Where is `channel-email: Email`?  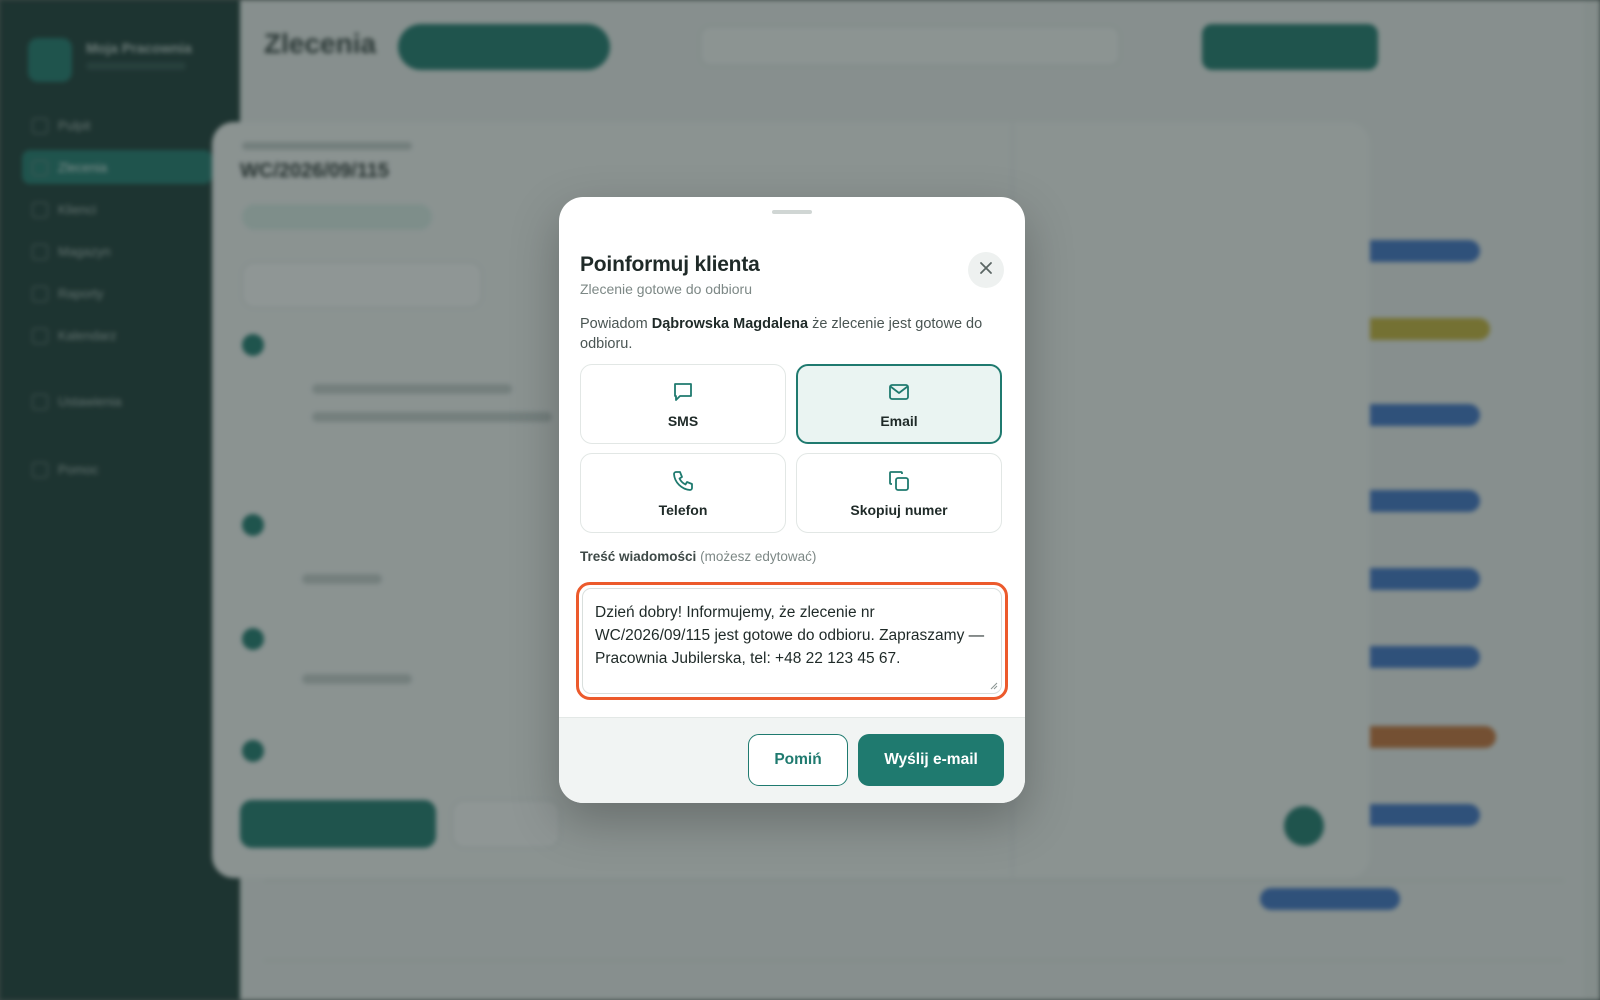 channel-email: Email is located at coordinates (899, 404).